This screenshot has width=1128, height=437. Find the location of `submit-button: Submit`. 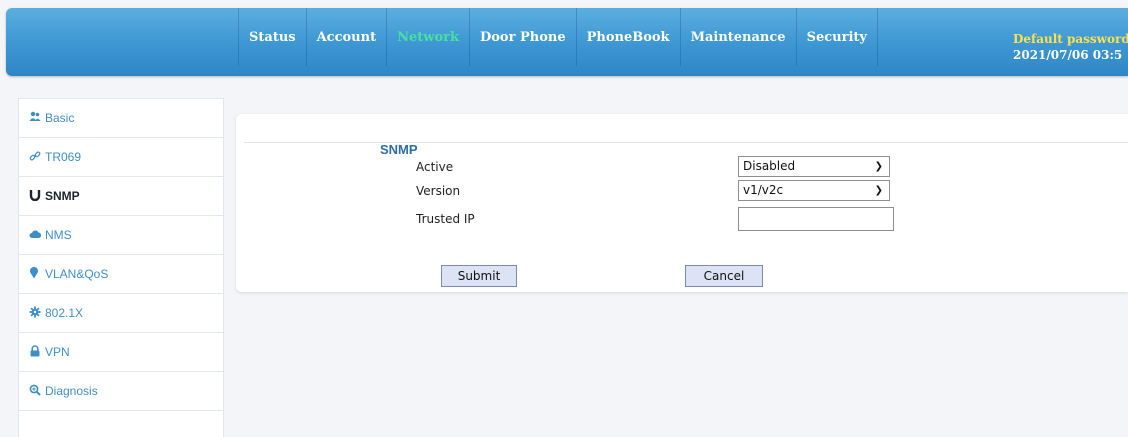

submit-button: Submit is located at coordinates (479, 276).